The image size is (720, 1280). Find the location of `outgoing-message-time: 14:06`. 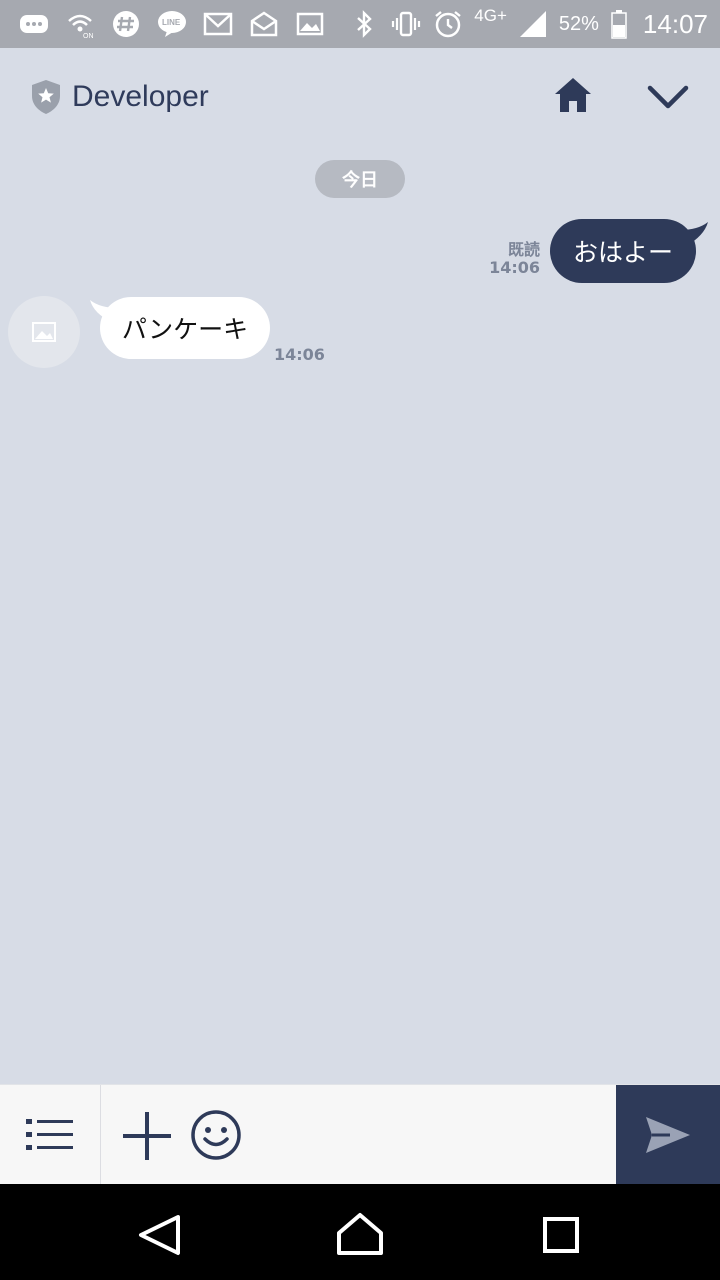

outgoing-message-time: 14:06 is located at coordinates (514, 267).